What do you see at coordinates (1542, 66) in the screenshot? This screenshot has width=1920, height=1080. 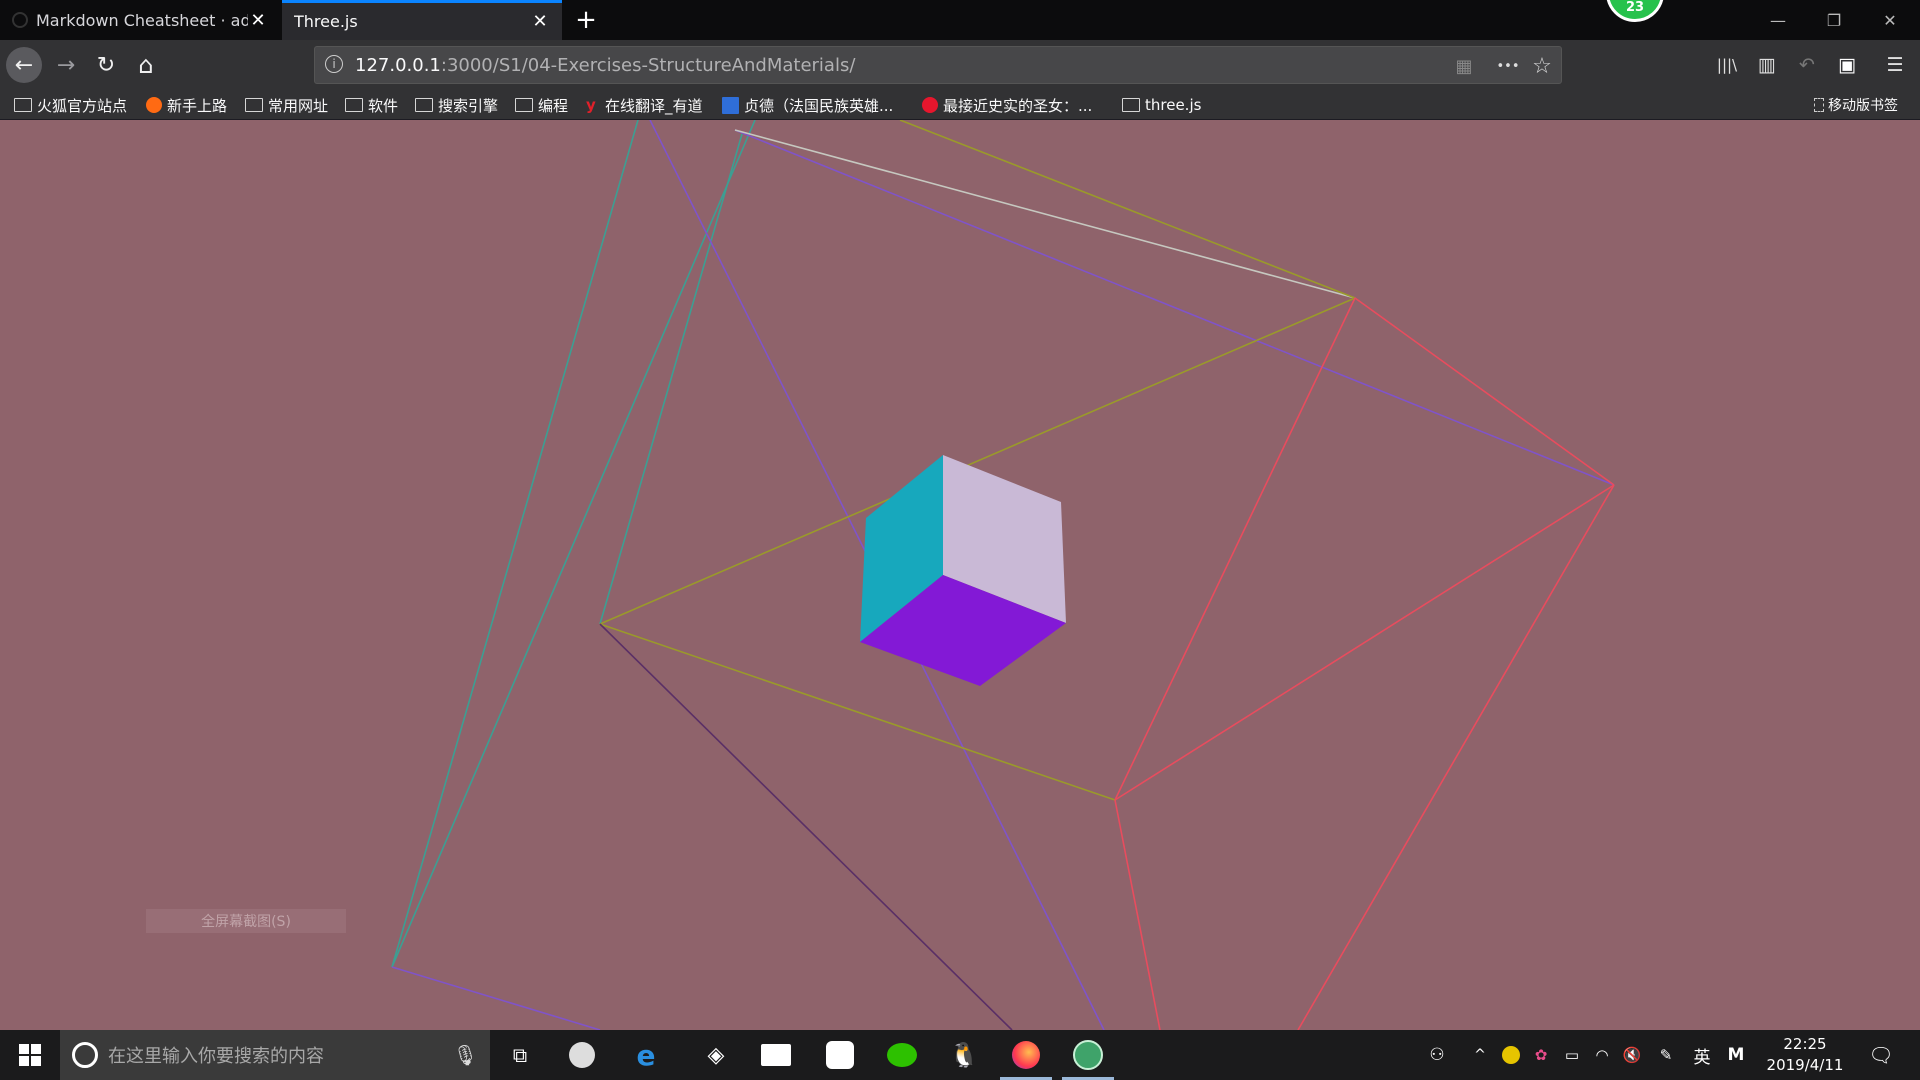 I see `bookmark-star-icon: ☆` at bounding box center [1542, 66].